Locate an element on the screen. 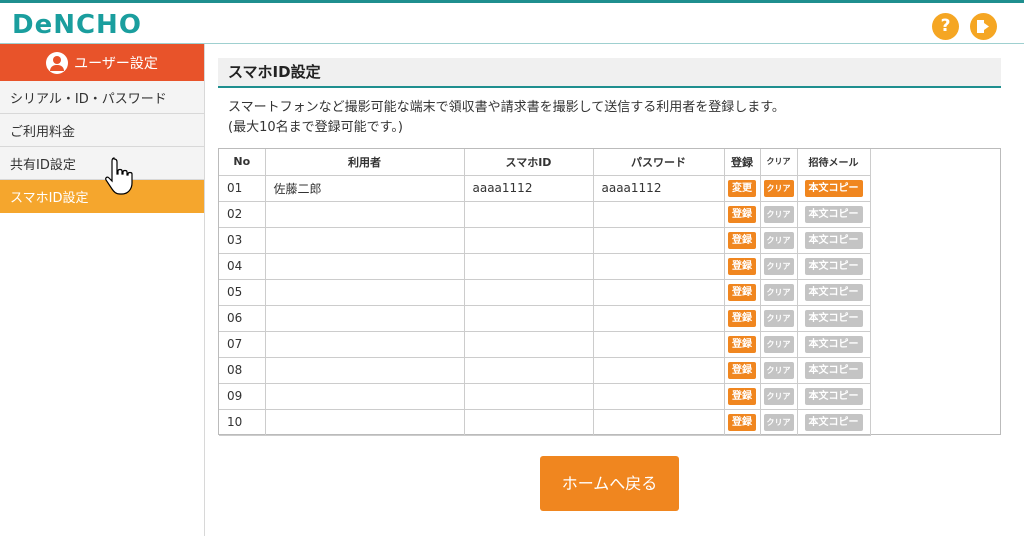 This screenshot has width=1024, height=536. row-password-cell: aaaa1112 is located at coordinates (659, 188).